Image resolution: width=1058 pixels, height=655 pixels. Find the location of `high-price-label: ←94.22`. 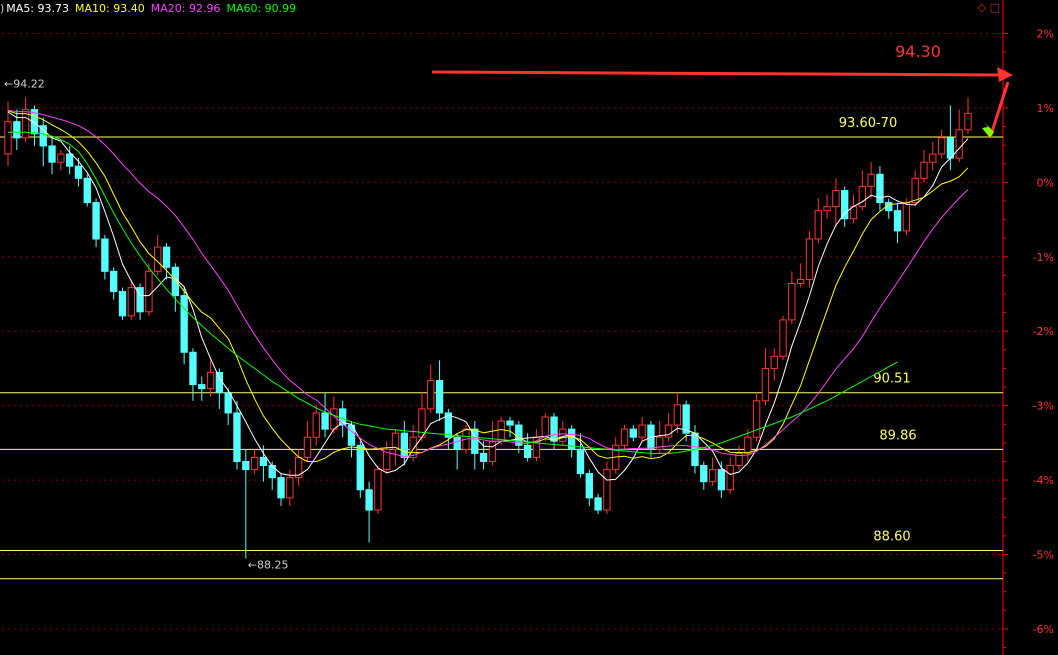

high-price-label: ←94.22 is located at coordinates (24, 83).